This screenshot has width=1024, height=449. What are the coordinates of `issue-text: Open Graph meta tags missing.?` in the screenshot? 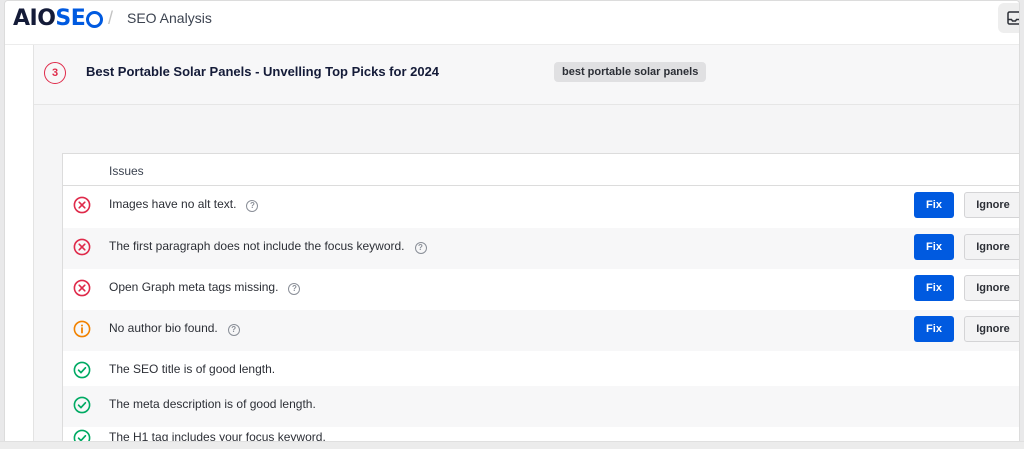 It's located at (205, 287).